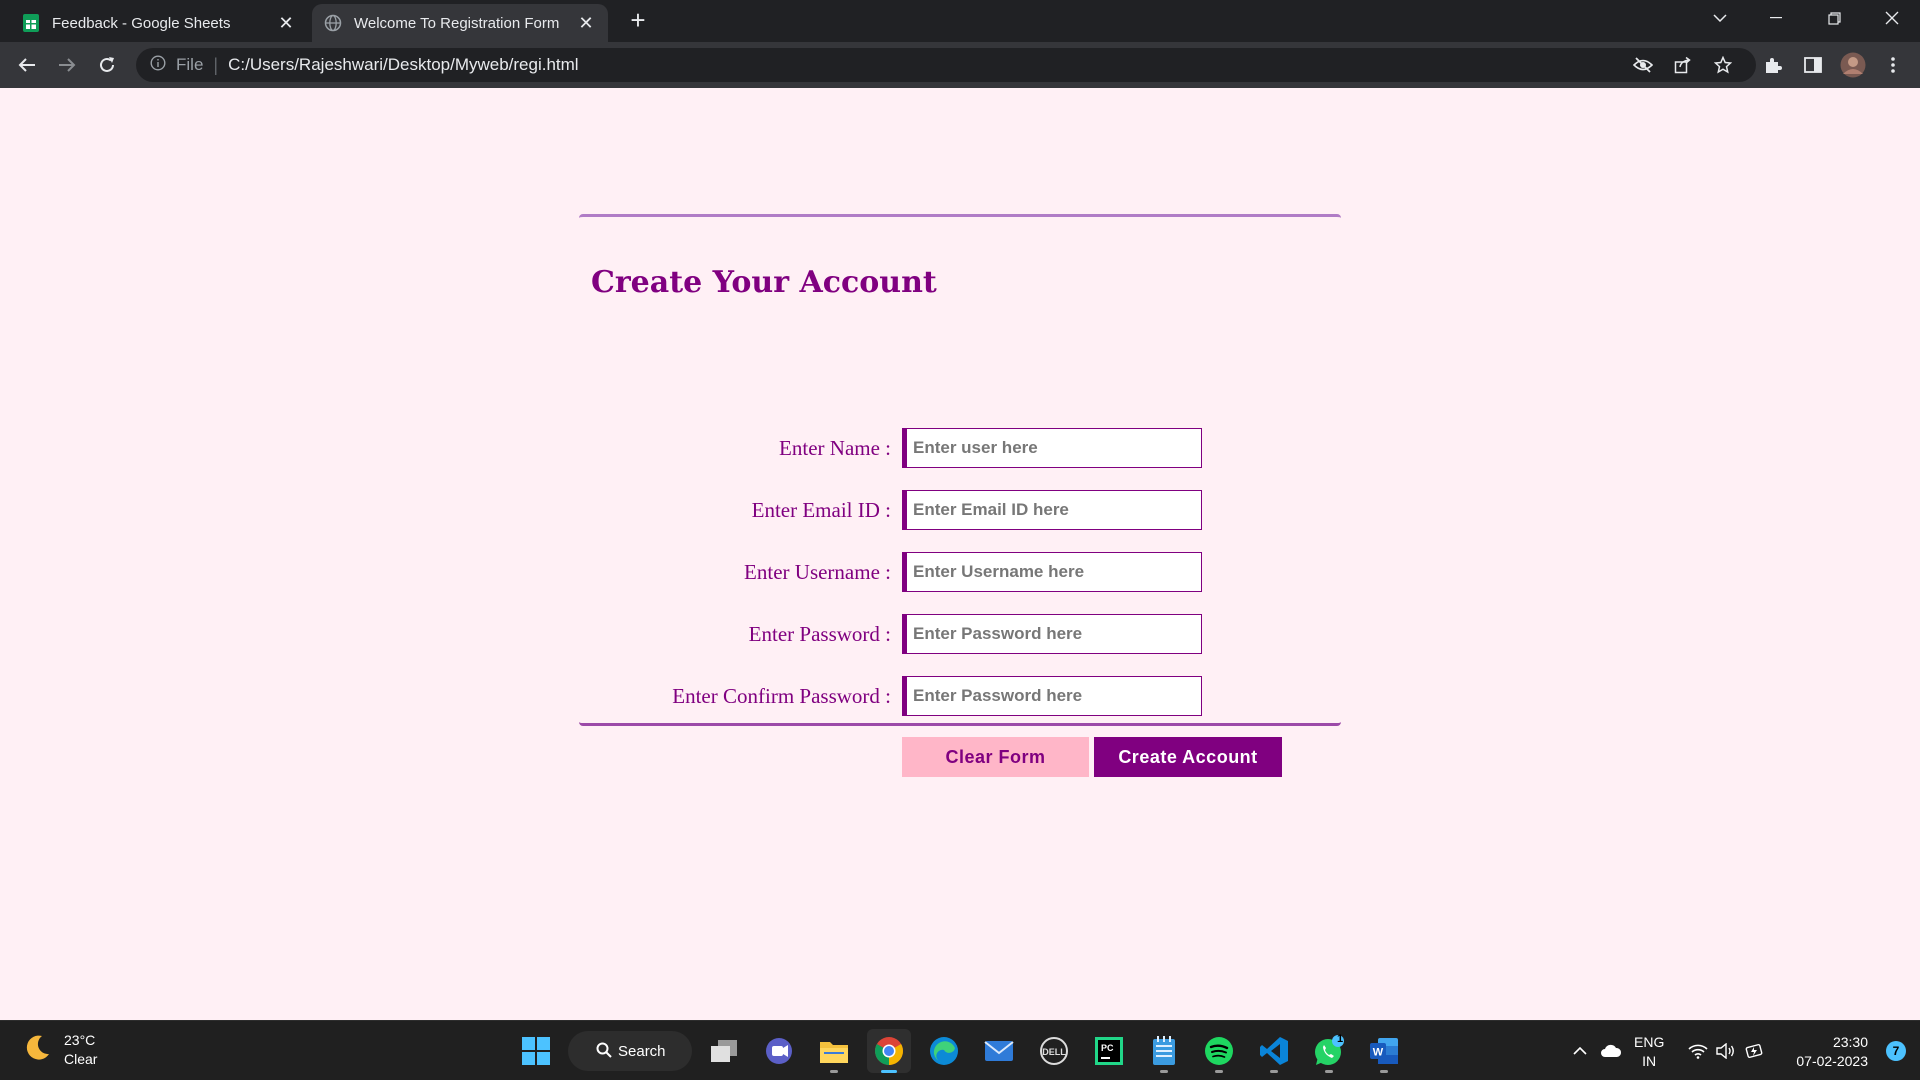 This screenshot has width=1920, height=1080. Describe the element at coordinates (779, 1051) in the screenshot. I see `teams-chat-icon` at that location.